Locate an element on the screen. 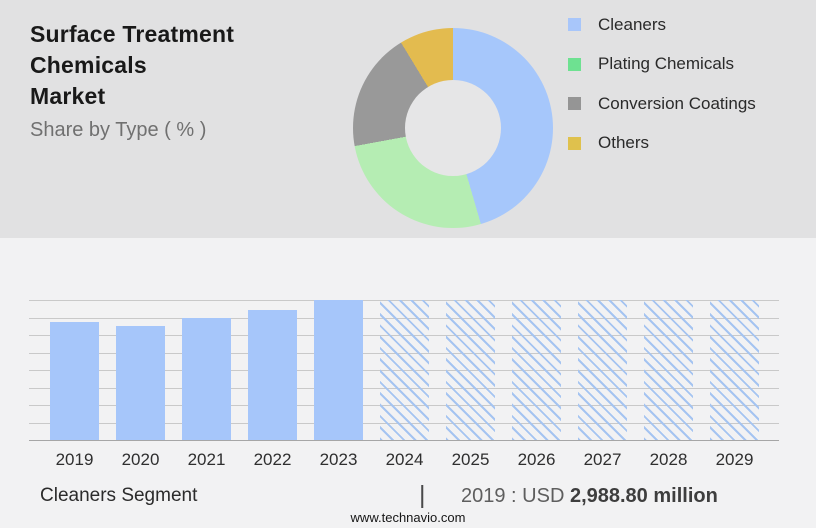 This screenshot has height=528, width=816. x-axis-label-2022: 2022 is located at coordinates (272, 459).